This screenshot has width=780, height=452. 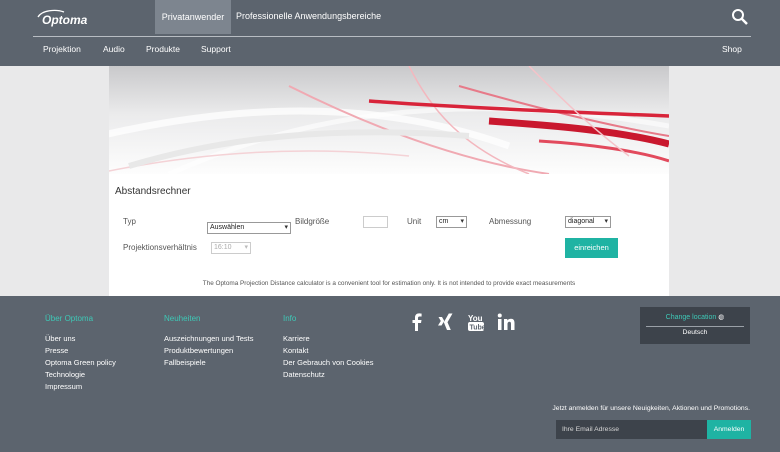 I want to click on footer-link: Karriere, so click(x=296, y=339).